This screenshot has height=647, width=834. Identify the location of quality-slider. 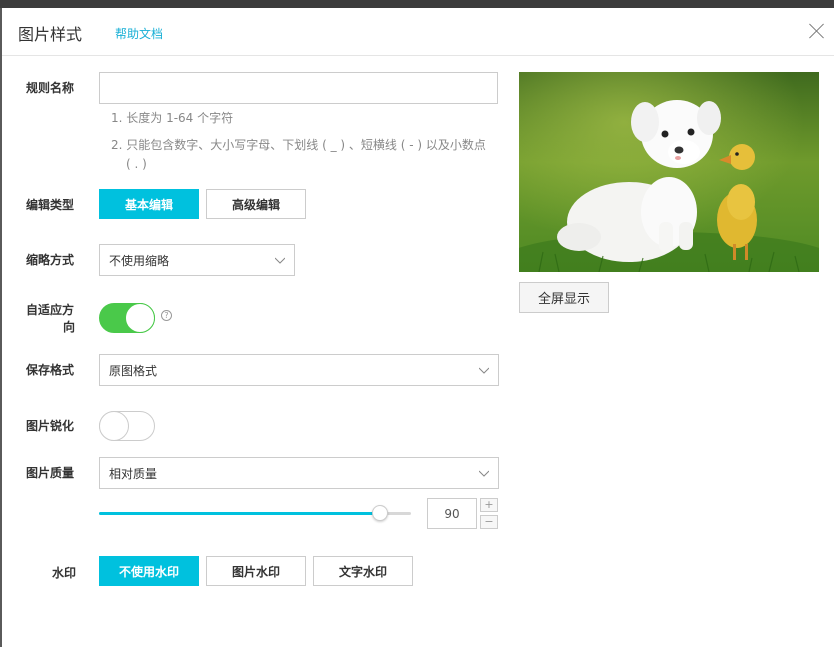
(255, 513).